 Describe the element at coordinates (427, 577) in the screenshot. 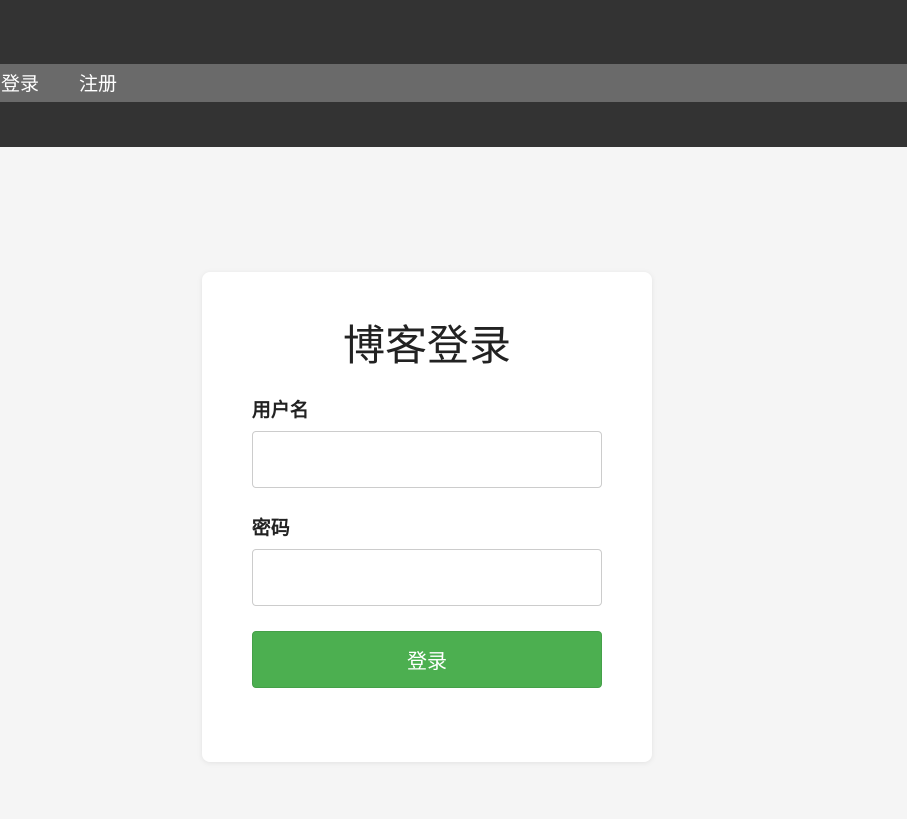

I see `password-input` at that location.